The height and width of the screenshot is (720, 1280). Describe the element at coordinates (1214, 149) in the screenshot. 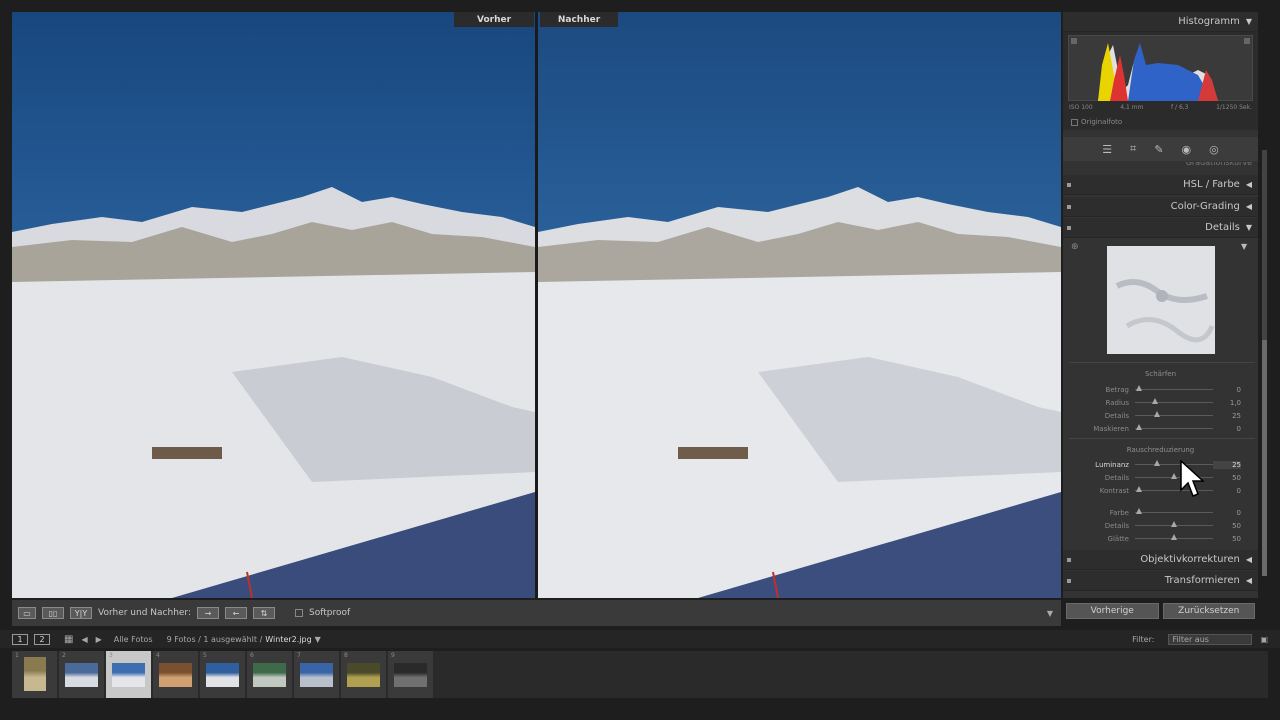

I see `masking-icon: ◎` at that location.